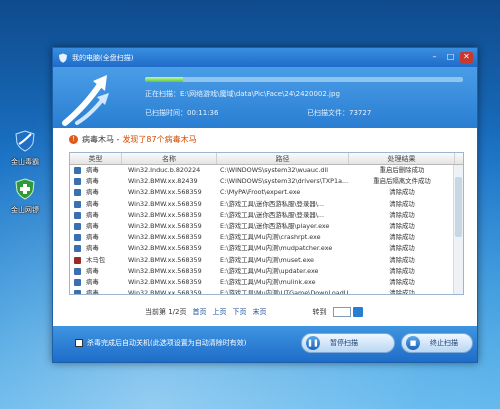 This screenshot has width=500, height=409. I want to click on table-header: 类型 名称 路径 处理结果, so click(266, 159).